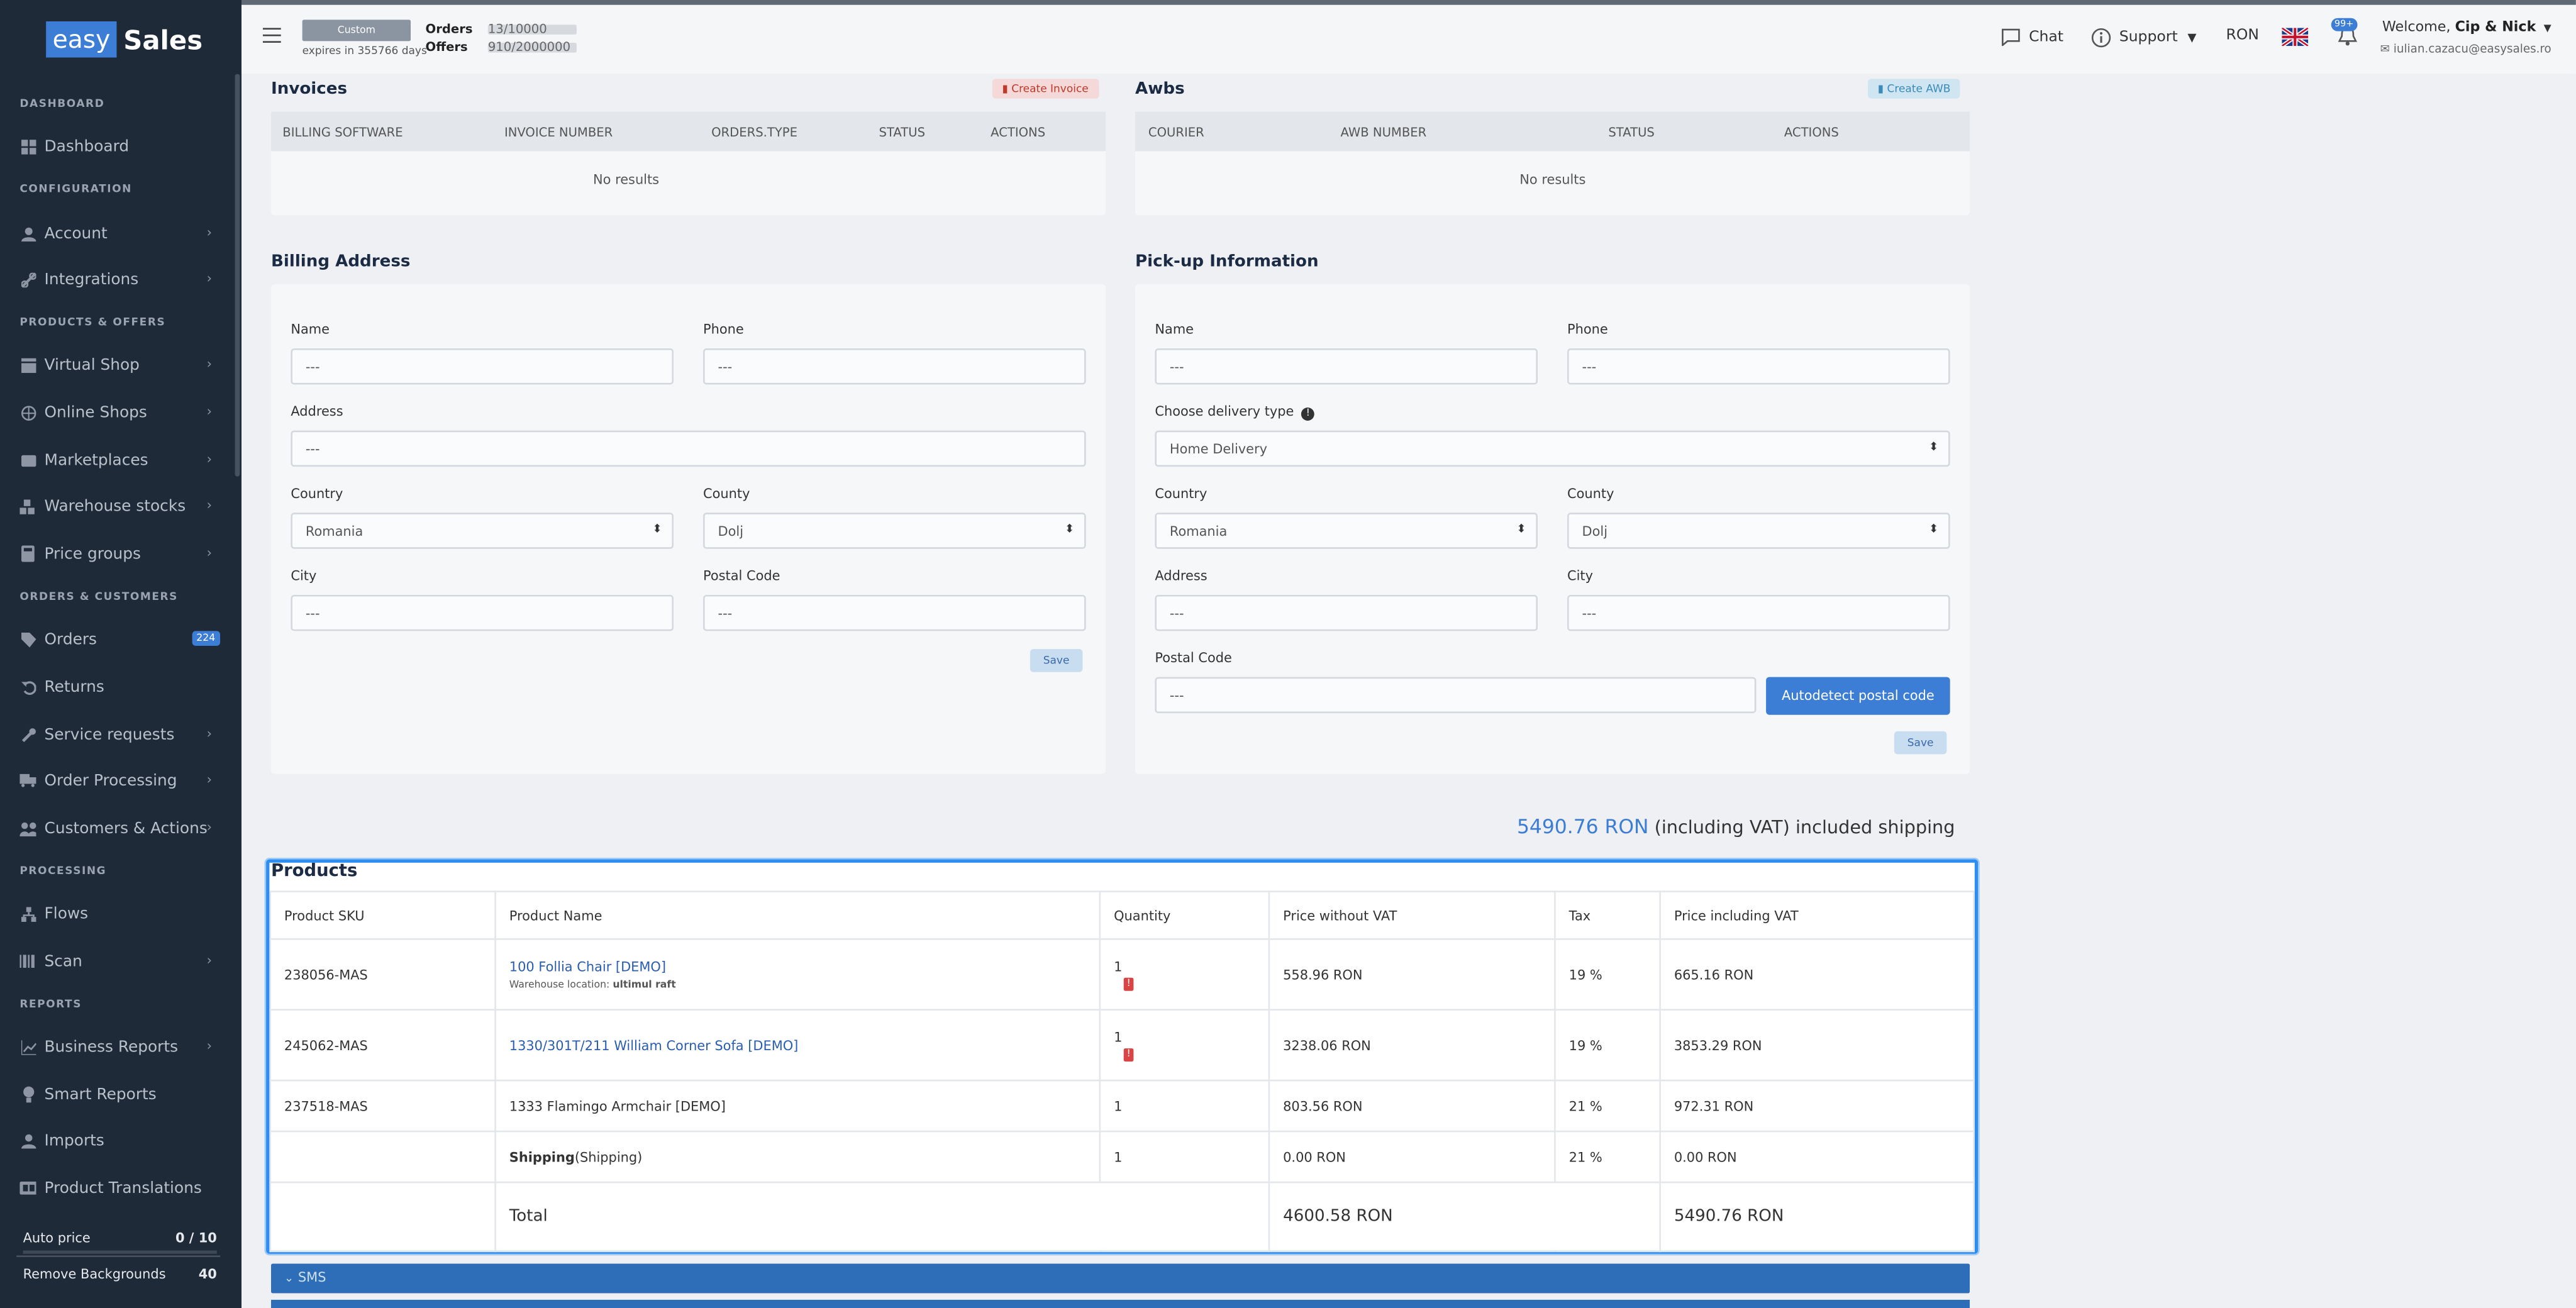 The image size is (2576, 1308). Describe the element at coordinates (1582, 826) in the screenshot. I see `order-total-amount: 5490.76 RON` at that location.